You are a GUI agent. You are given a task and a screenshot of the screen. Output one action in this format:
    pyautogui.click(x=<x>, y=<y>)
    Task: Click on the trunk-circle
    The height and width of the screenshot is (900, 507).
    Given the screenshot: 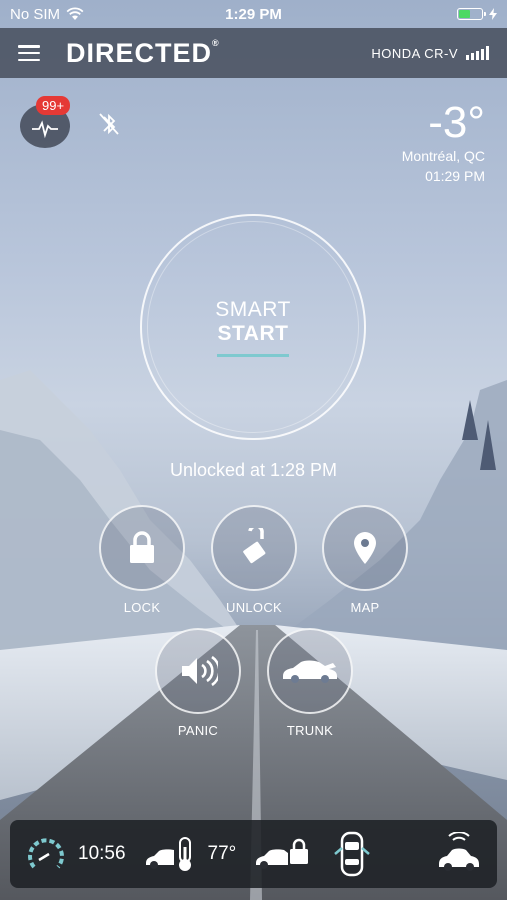 What is the action you would take?
    pyautogui.click(x=310, y=671)
    